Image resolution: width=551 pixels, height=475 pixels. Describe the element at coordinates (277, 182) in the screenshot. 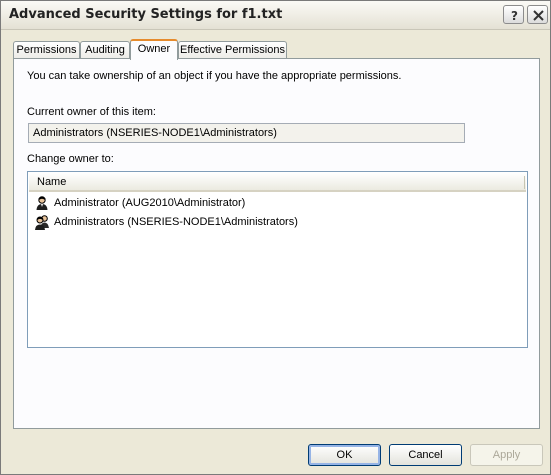

I see `column-header-name: Name` at that location.